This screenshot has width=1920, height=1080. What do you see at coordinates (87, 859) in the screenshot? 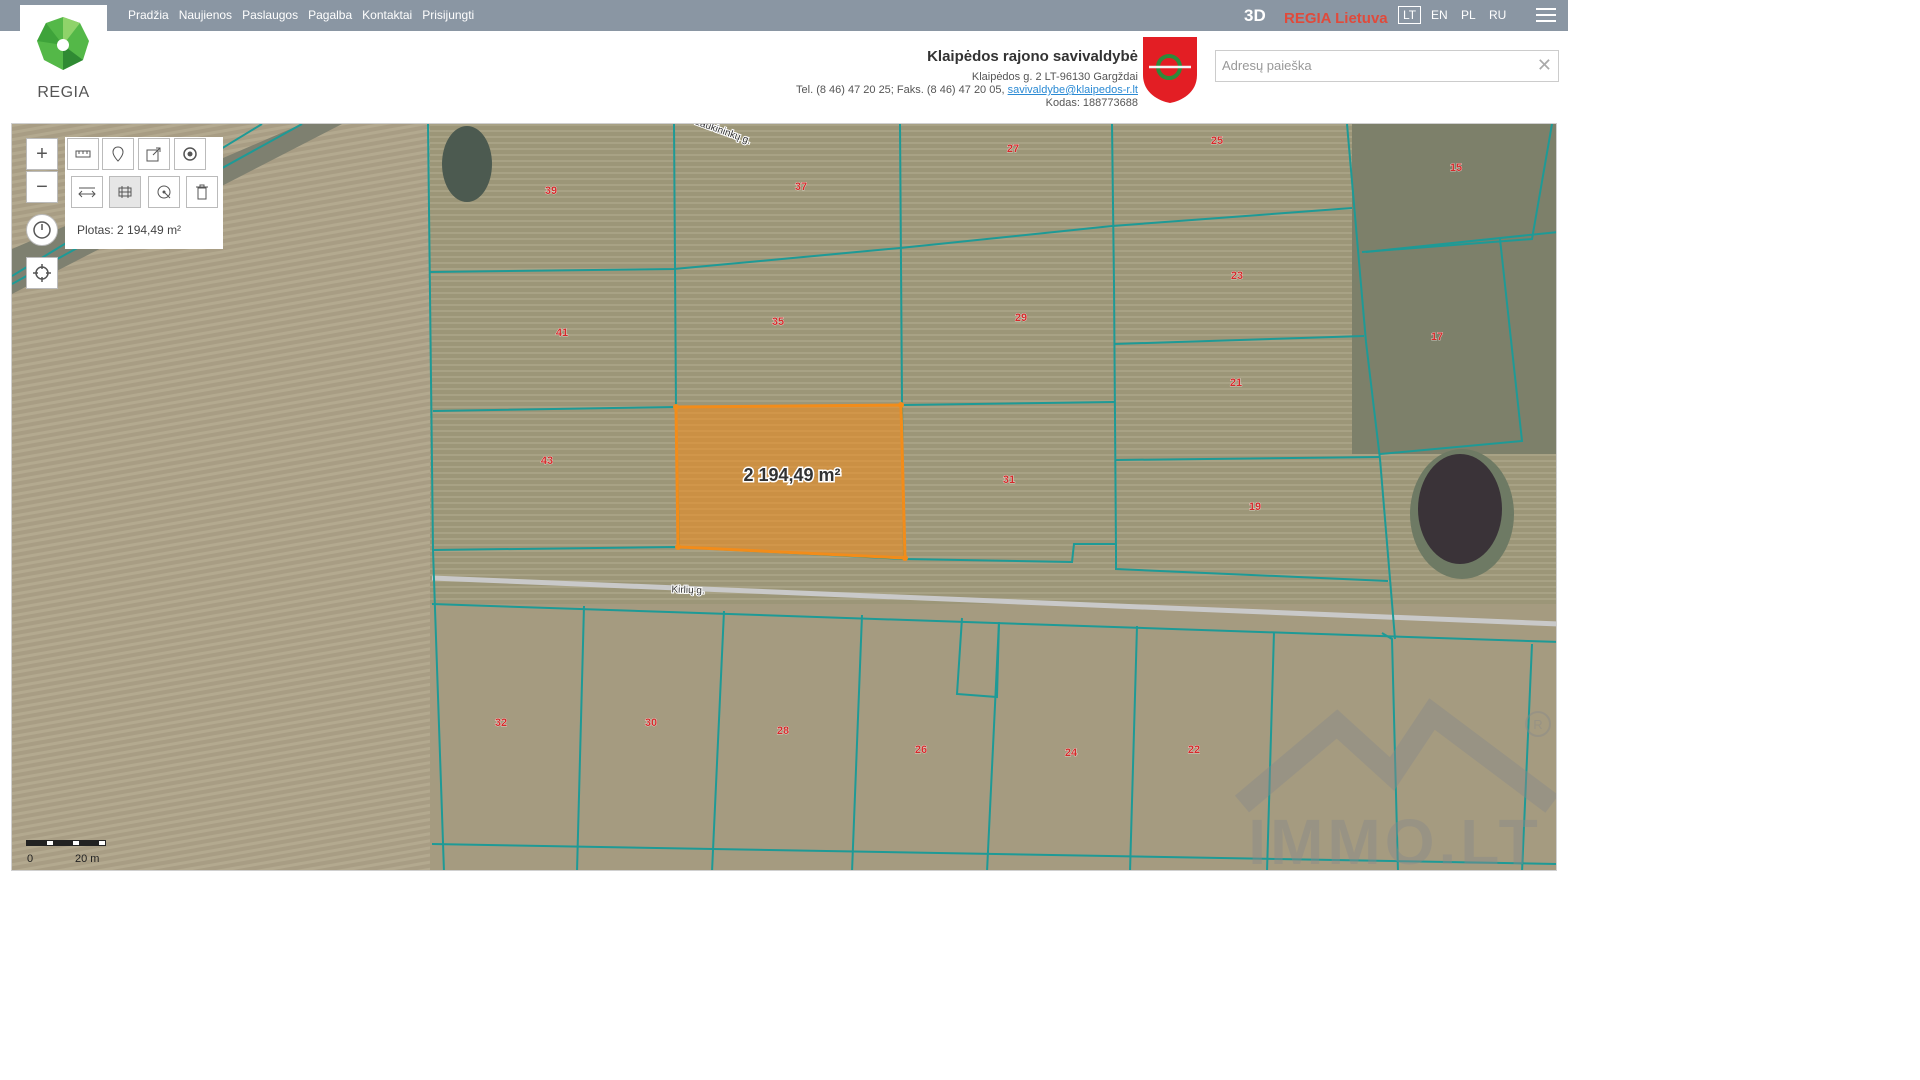
I see `scale-end: 20 m` at bounding box center [87, 859].